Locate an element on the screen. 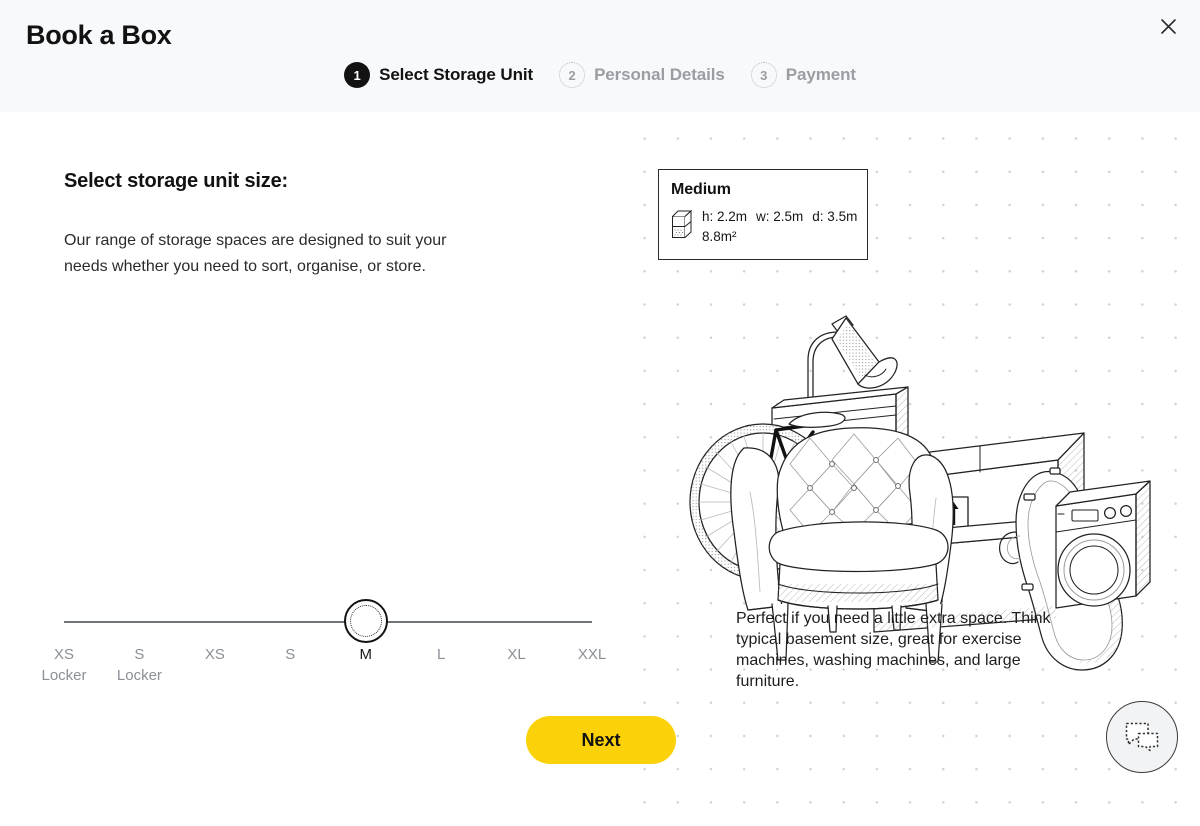  slider-tick-xs-locker-0: XS Locker is located at coordinates (63, 665).